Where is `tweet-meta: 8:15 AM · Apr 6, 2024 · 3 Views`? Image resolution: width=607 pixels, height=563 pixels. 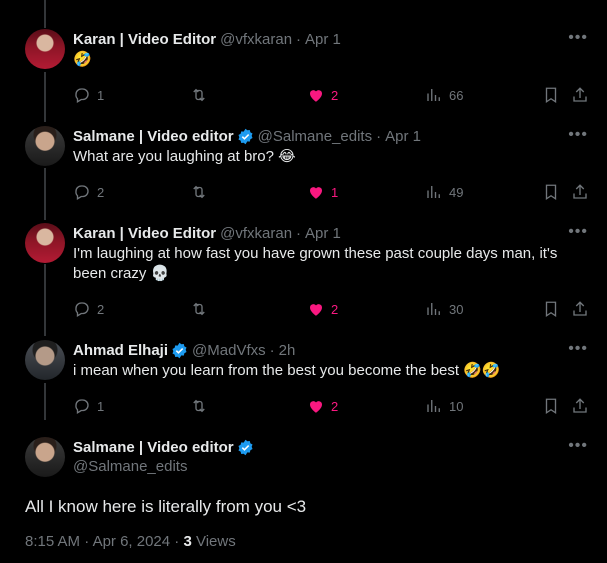 tweet-meta: 8:15 AM · Apr 6, 2024 · 3 Views is located at coordinates (130, 541).